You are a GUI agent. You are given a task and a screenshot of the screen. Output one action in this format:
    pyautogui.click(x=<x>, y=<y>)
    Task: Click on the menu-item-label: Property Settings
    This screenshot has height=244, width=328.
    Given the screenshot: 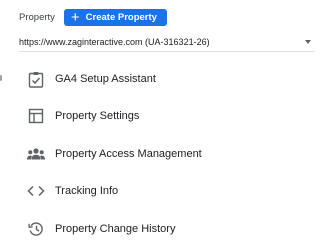 What is the action you would take?
    pyautogui.click(x=97, y=116)
    